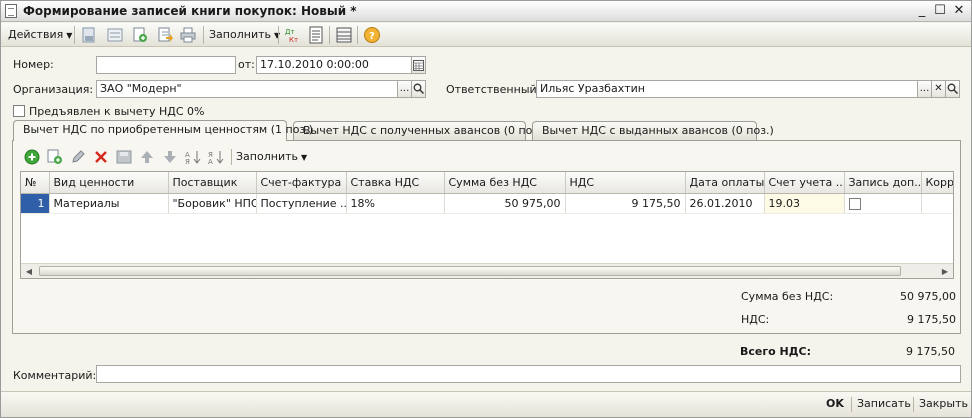  I want to click on column-header: №, so click(35, 183).